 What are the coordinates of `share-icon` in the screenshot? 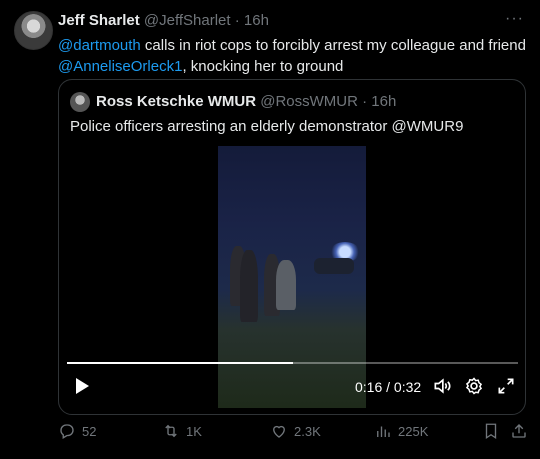 It's located at (519, 431).